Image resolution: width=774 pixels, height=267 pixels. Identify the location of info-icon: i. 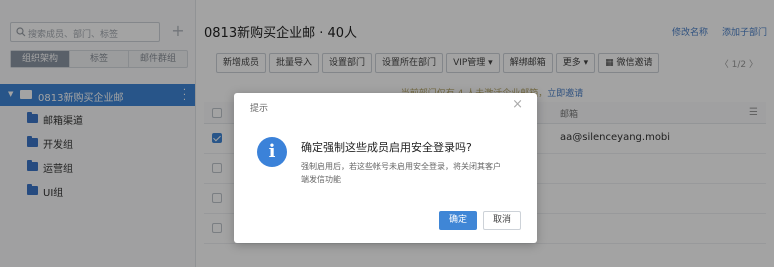
(272, 152).